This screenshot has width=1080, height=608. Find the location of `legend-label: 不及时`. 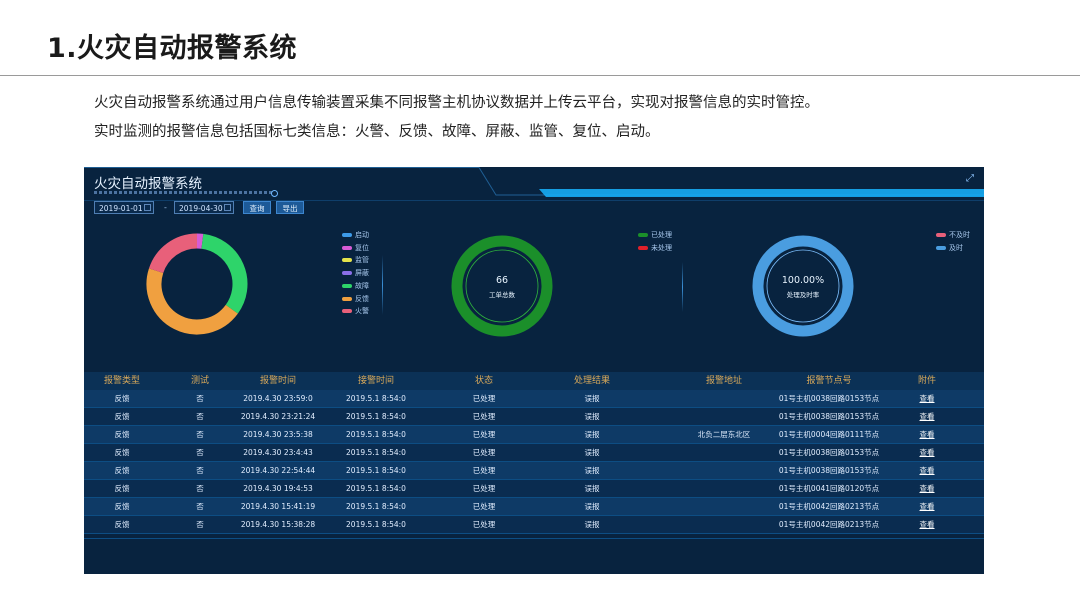

legend-label: 不及时 is located at coordinates (959, 235).